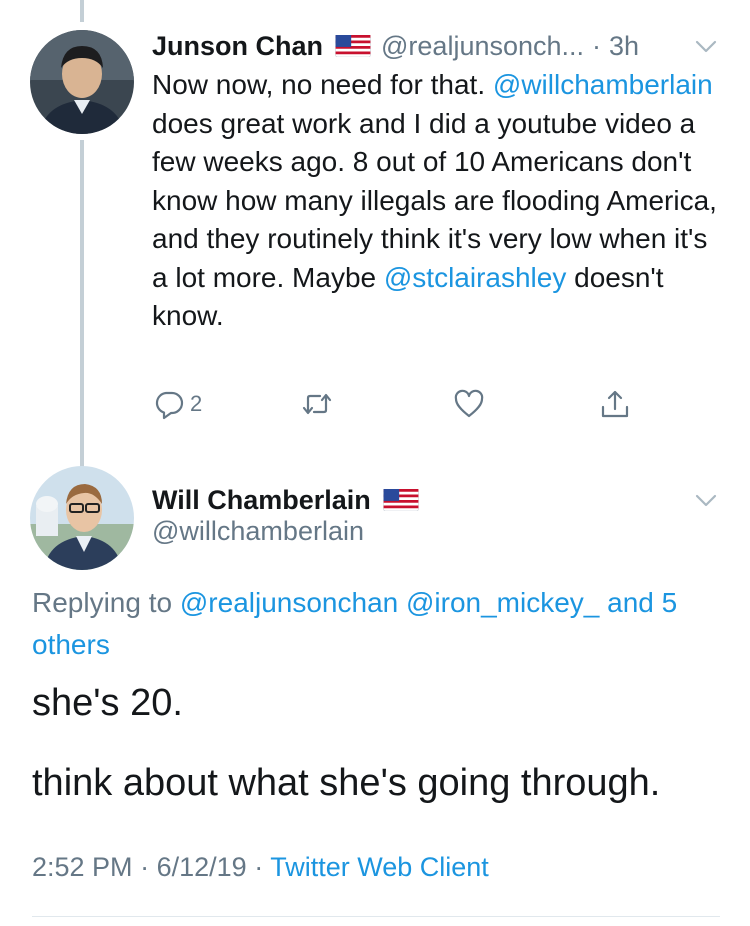  I want to click on tweet2-header: Will Chamberlain, so click(436, 500).